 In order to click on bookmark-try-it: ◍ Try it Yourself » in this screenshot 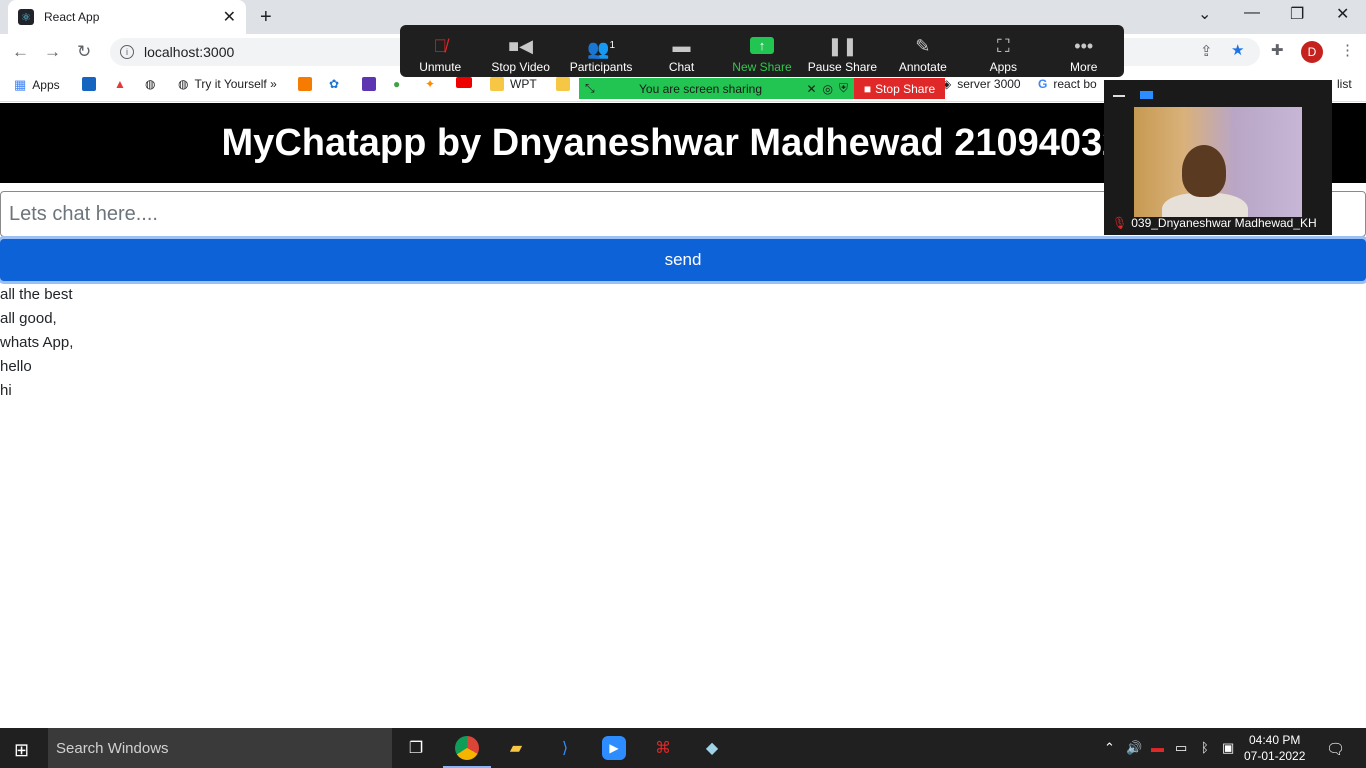, I will do `click(227, 84)`.